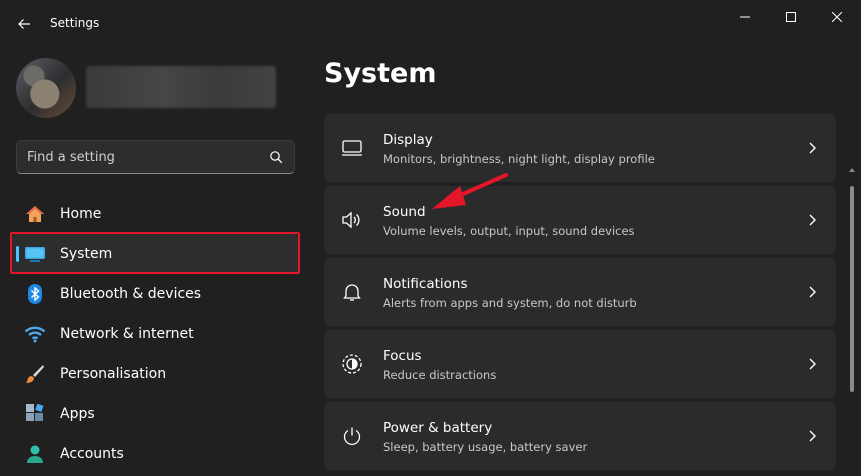 The image size is (861, 476). I want to click on card-title: Focus, so click(402, 356).